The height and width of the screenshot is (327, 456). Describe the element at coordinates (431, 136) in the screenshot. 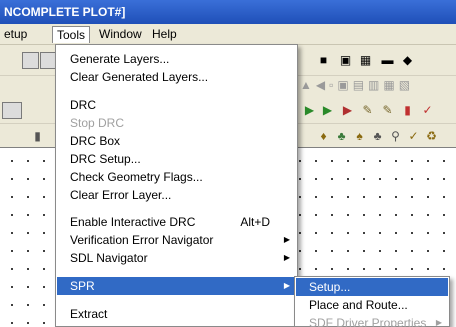

I see `tool-icon-5: ♻` at that location.